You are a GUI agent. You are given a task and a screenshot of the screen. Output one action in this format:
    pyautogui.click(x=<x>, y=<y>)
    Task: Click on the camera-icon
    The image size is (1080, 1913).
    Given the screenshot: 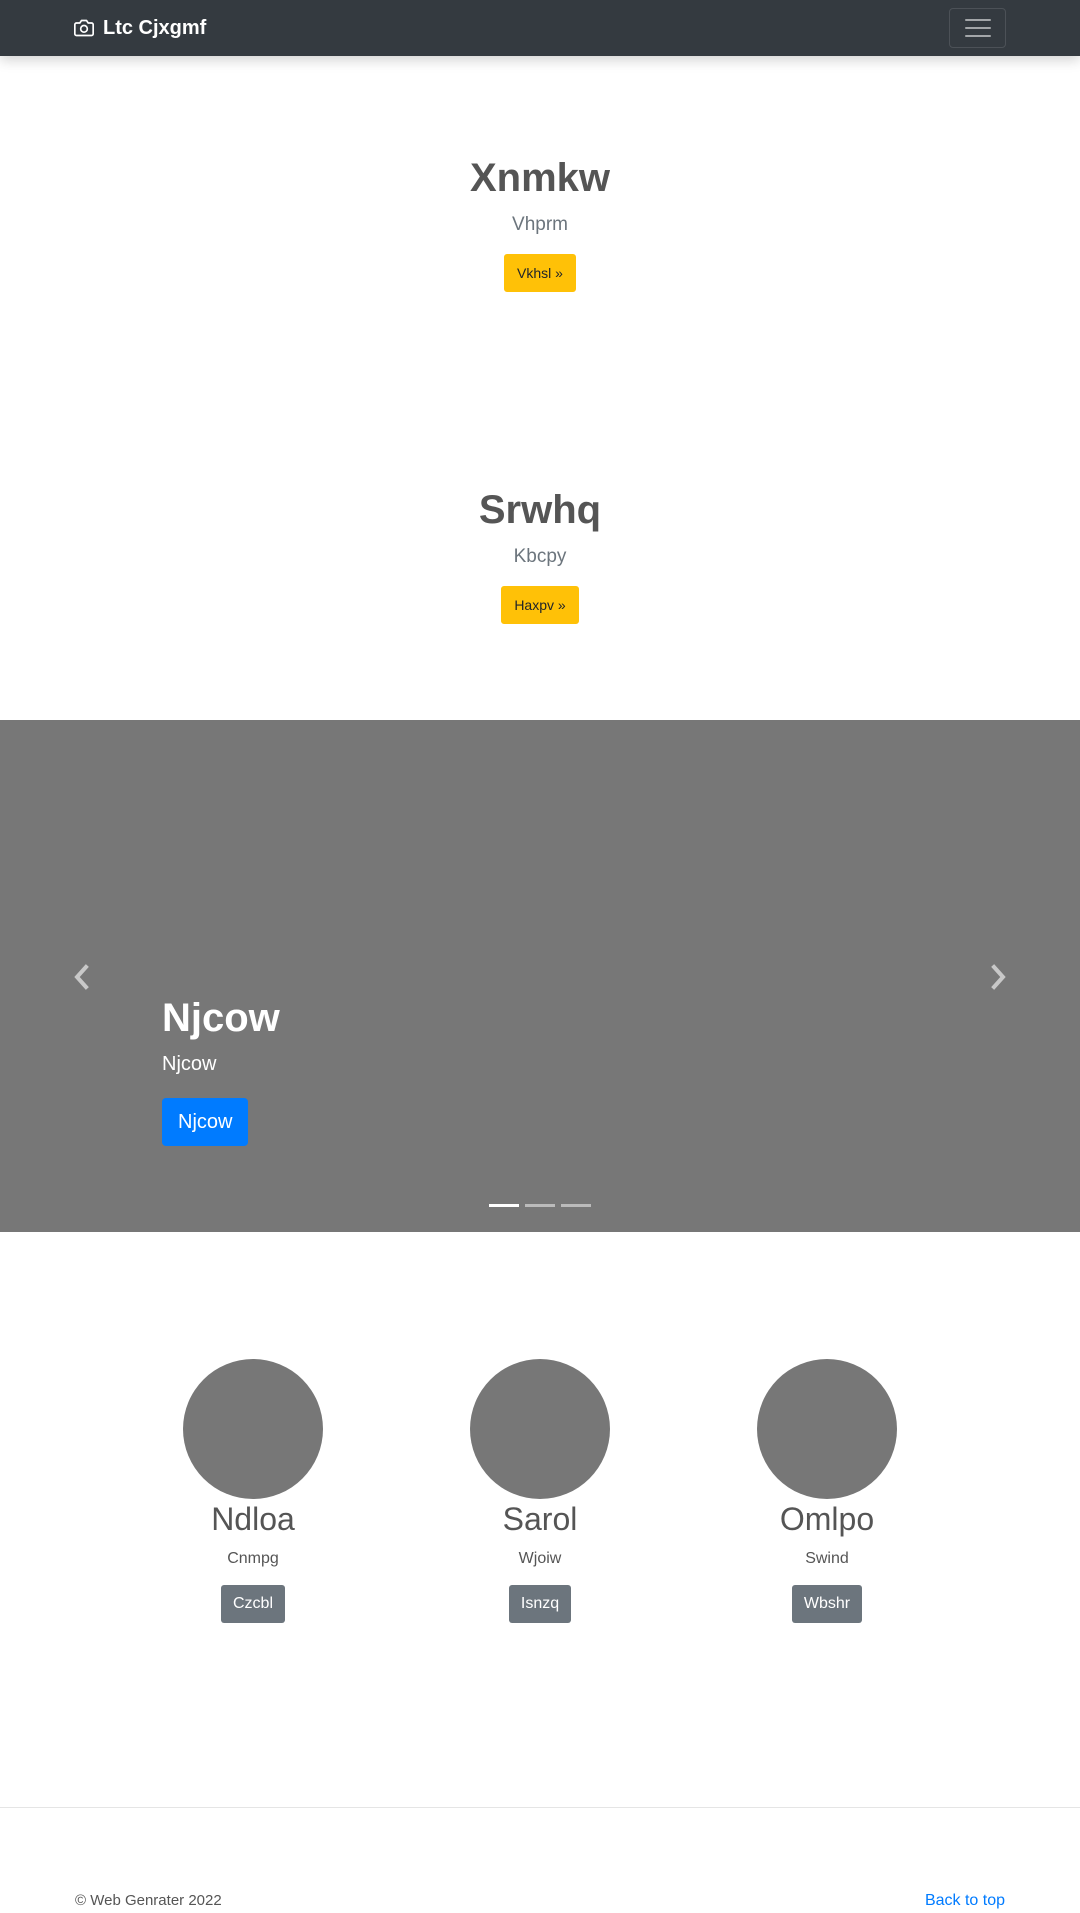 What is the action you would take?
    pyautogui.click(x=84, y=28)
    